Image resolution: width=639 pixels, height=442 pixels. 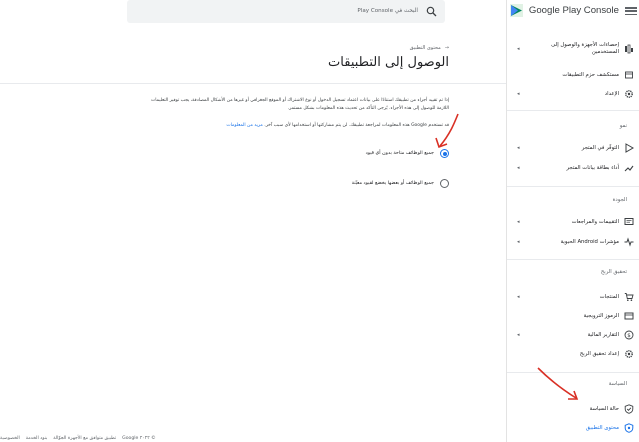 What do you see at coordinates (573, 75) in the screenshot?
I see `sidebar-item-bundle-explorer: مستكشف حزم التطبيقات` at bounding box center [573, 75].